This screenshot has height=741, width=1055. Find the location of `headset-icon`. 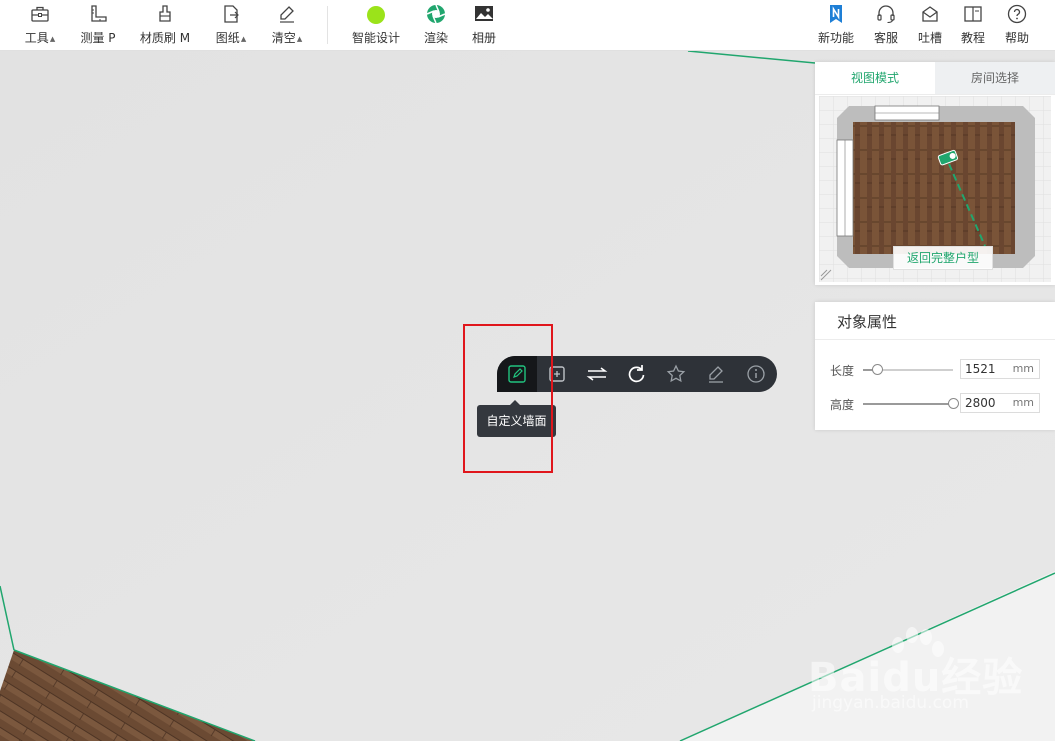

headset-icon is located at coordinates (886, 15).